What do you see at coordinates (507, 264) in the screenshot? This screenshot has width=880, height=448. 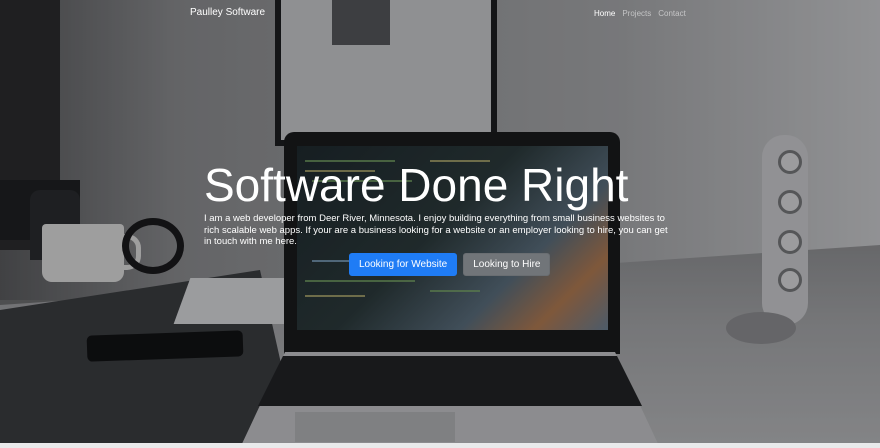 I see `looking-to-hire-button: Looking to Hire` at bounding box center [507, 264].